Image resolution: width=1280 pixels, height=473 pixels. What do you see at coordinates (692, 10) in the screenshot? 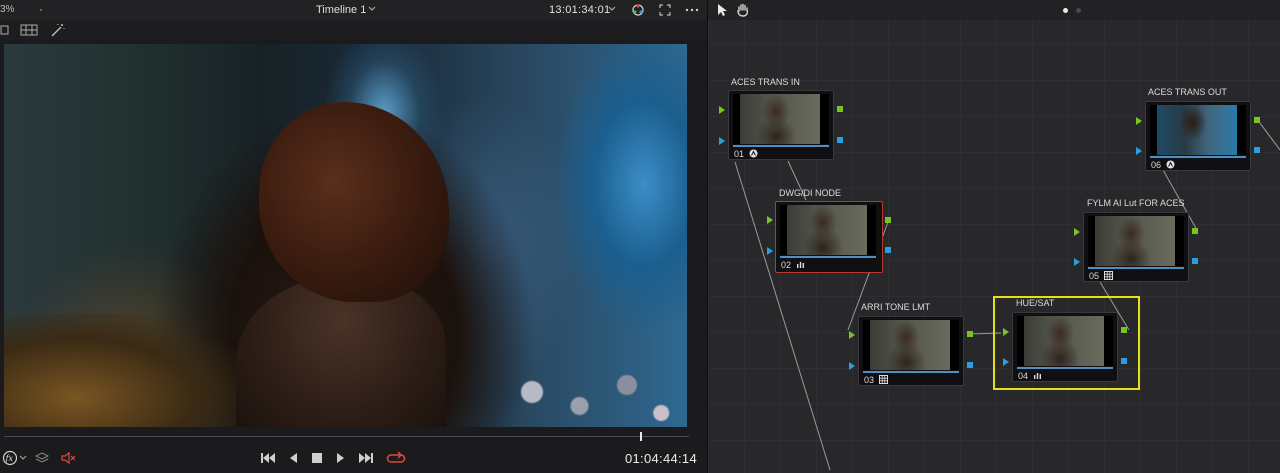
I see `more-options-icon` at bounding box center [692, 10].